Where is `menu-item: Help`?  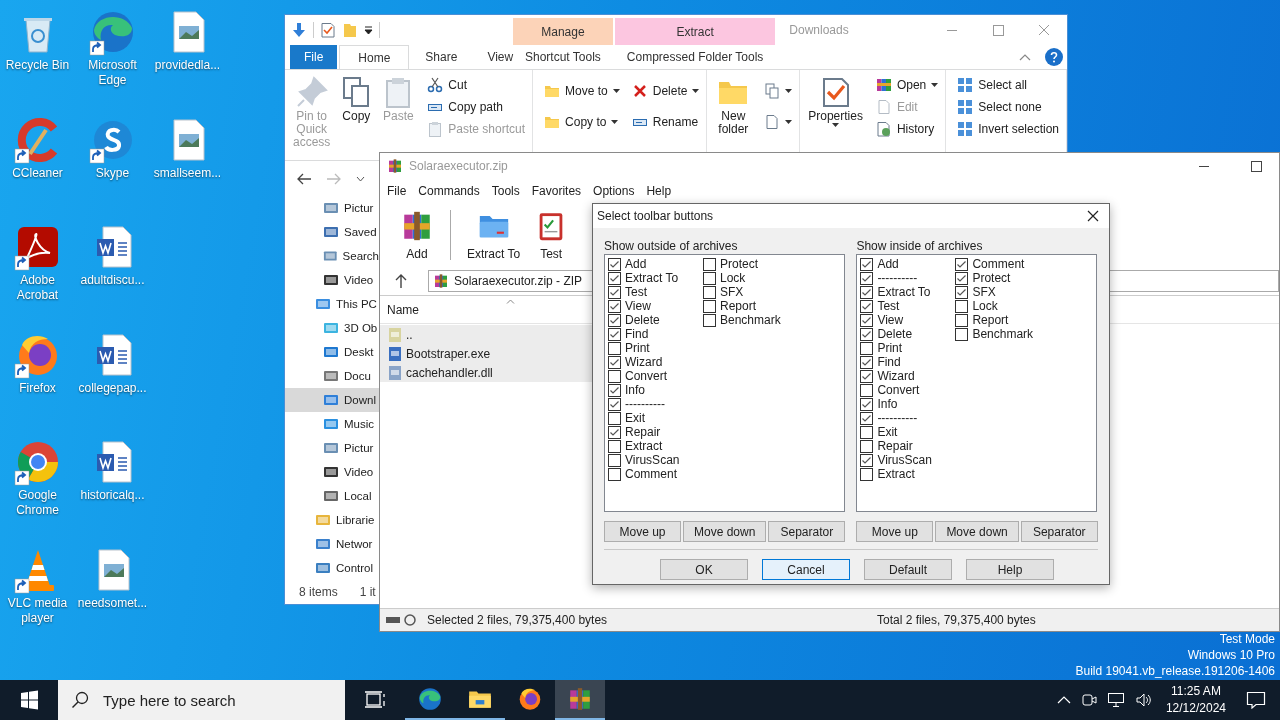
menu-item: Help is located at coordinates (659, 191).